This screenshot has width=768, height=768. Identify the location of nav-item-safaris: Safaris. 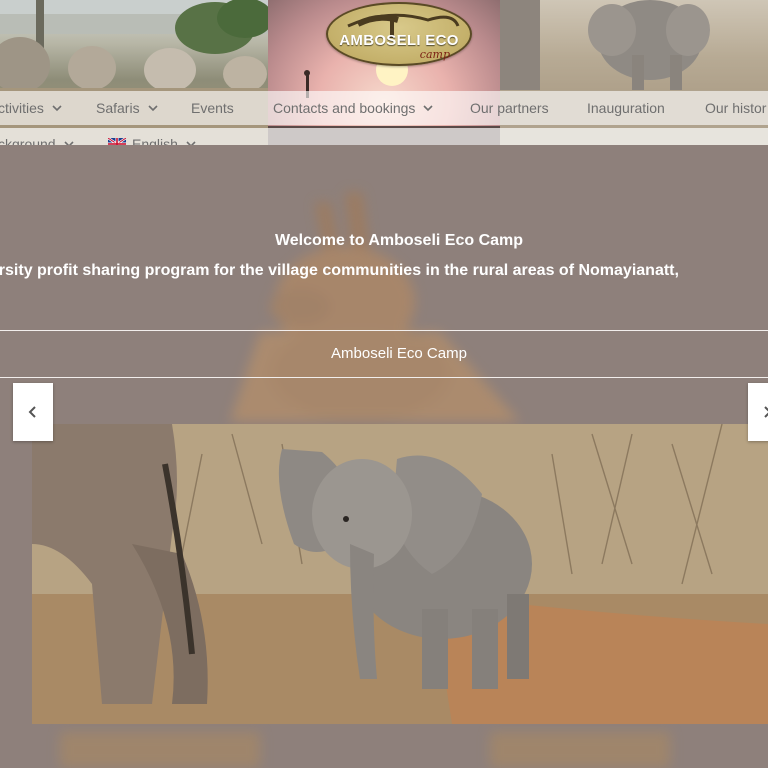
(128, 108).